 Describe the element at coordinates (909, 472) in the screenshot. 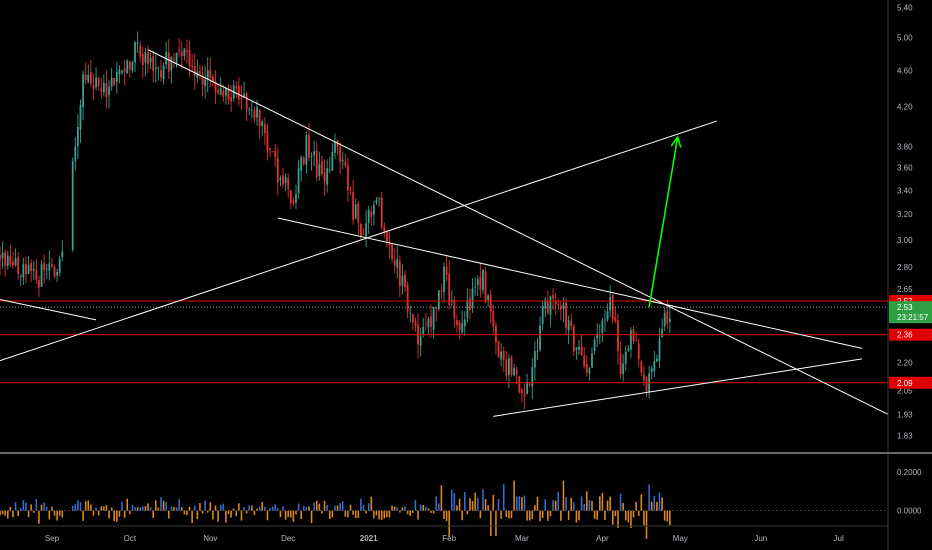

I see `volume-tick-label: 0.2000` at that location.